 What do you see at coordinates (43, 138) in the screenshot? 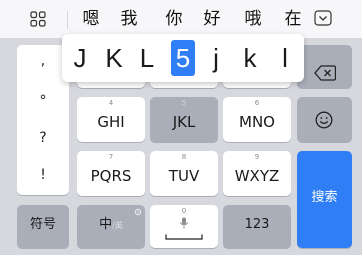
I see `punctuation-question: ?` at bounding box center [43, 138].